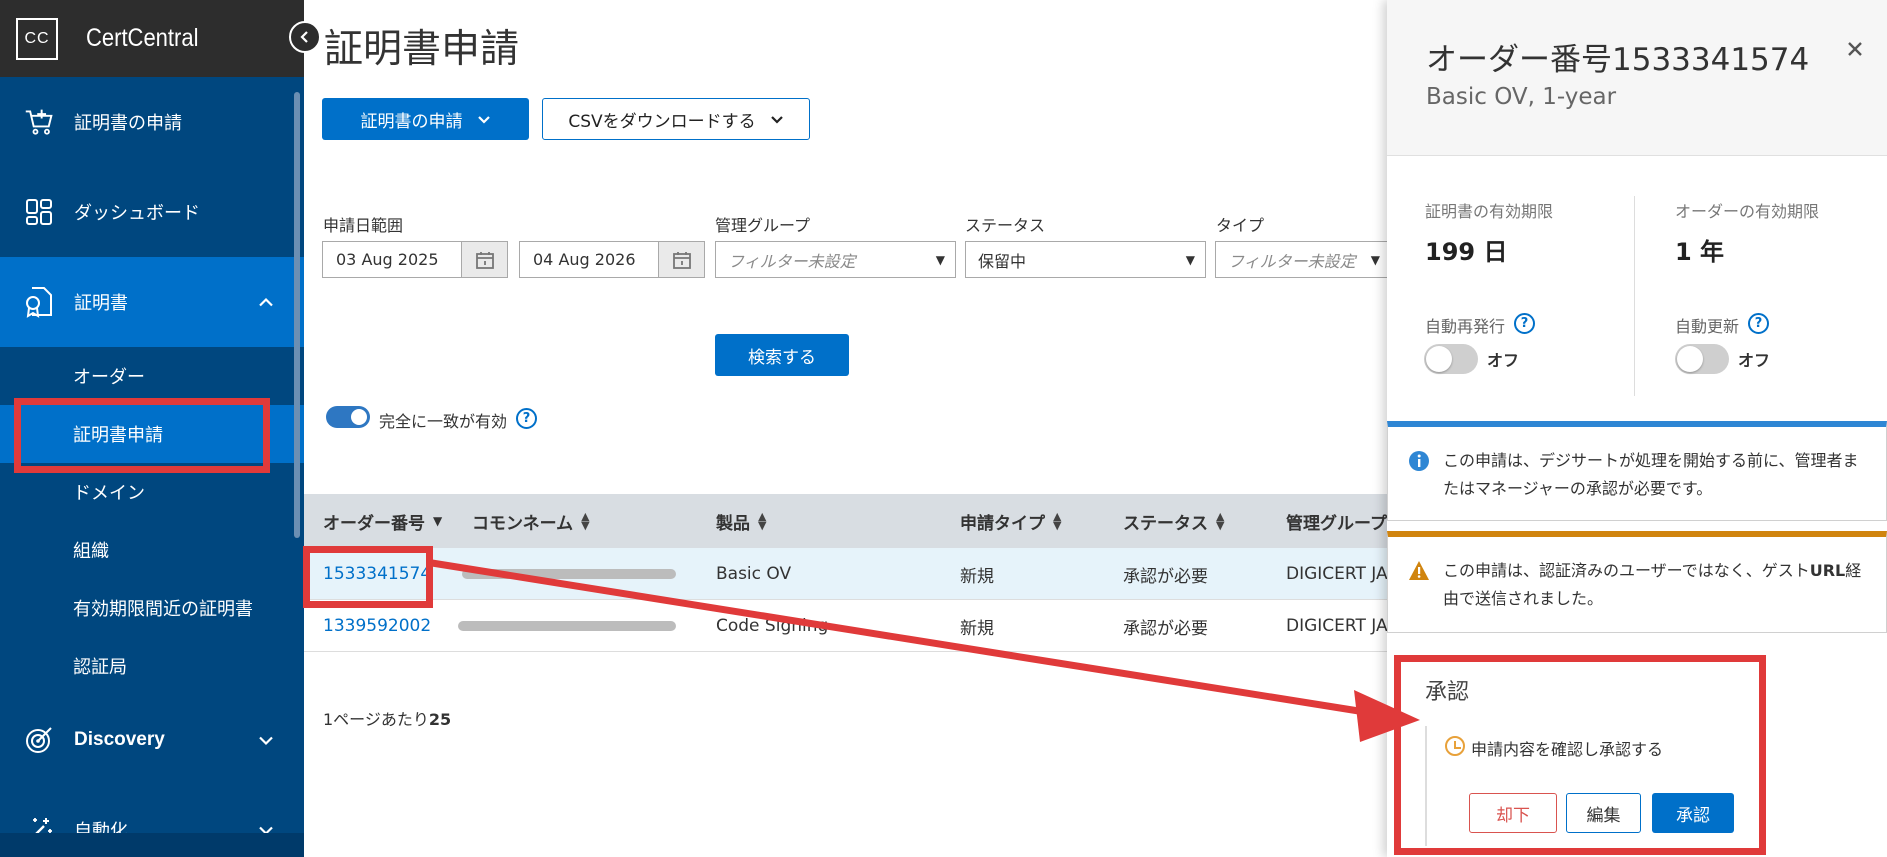 The height and width of the screenshot is (857, 1887). What do you see at coordinates (137, 213) in the screenshot?
I see `nav-label: ダッシュボード` at bounding box center [137, 213].